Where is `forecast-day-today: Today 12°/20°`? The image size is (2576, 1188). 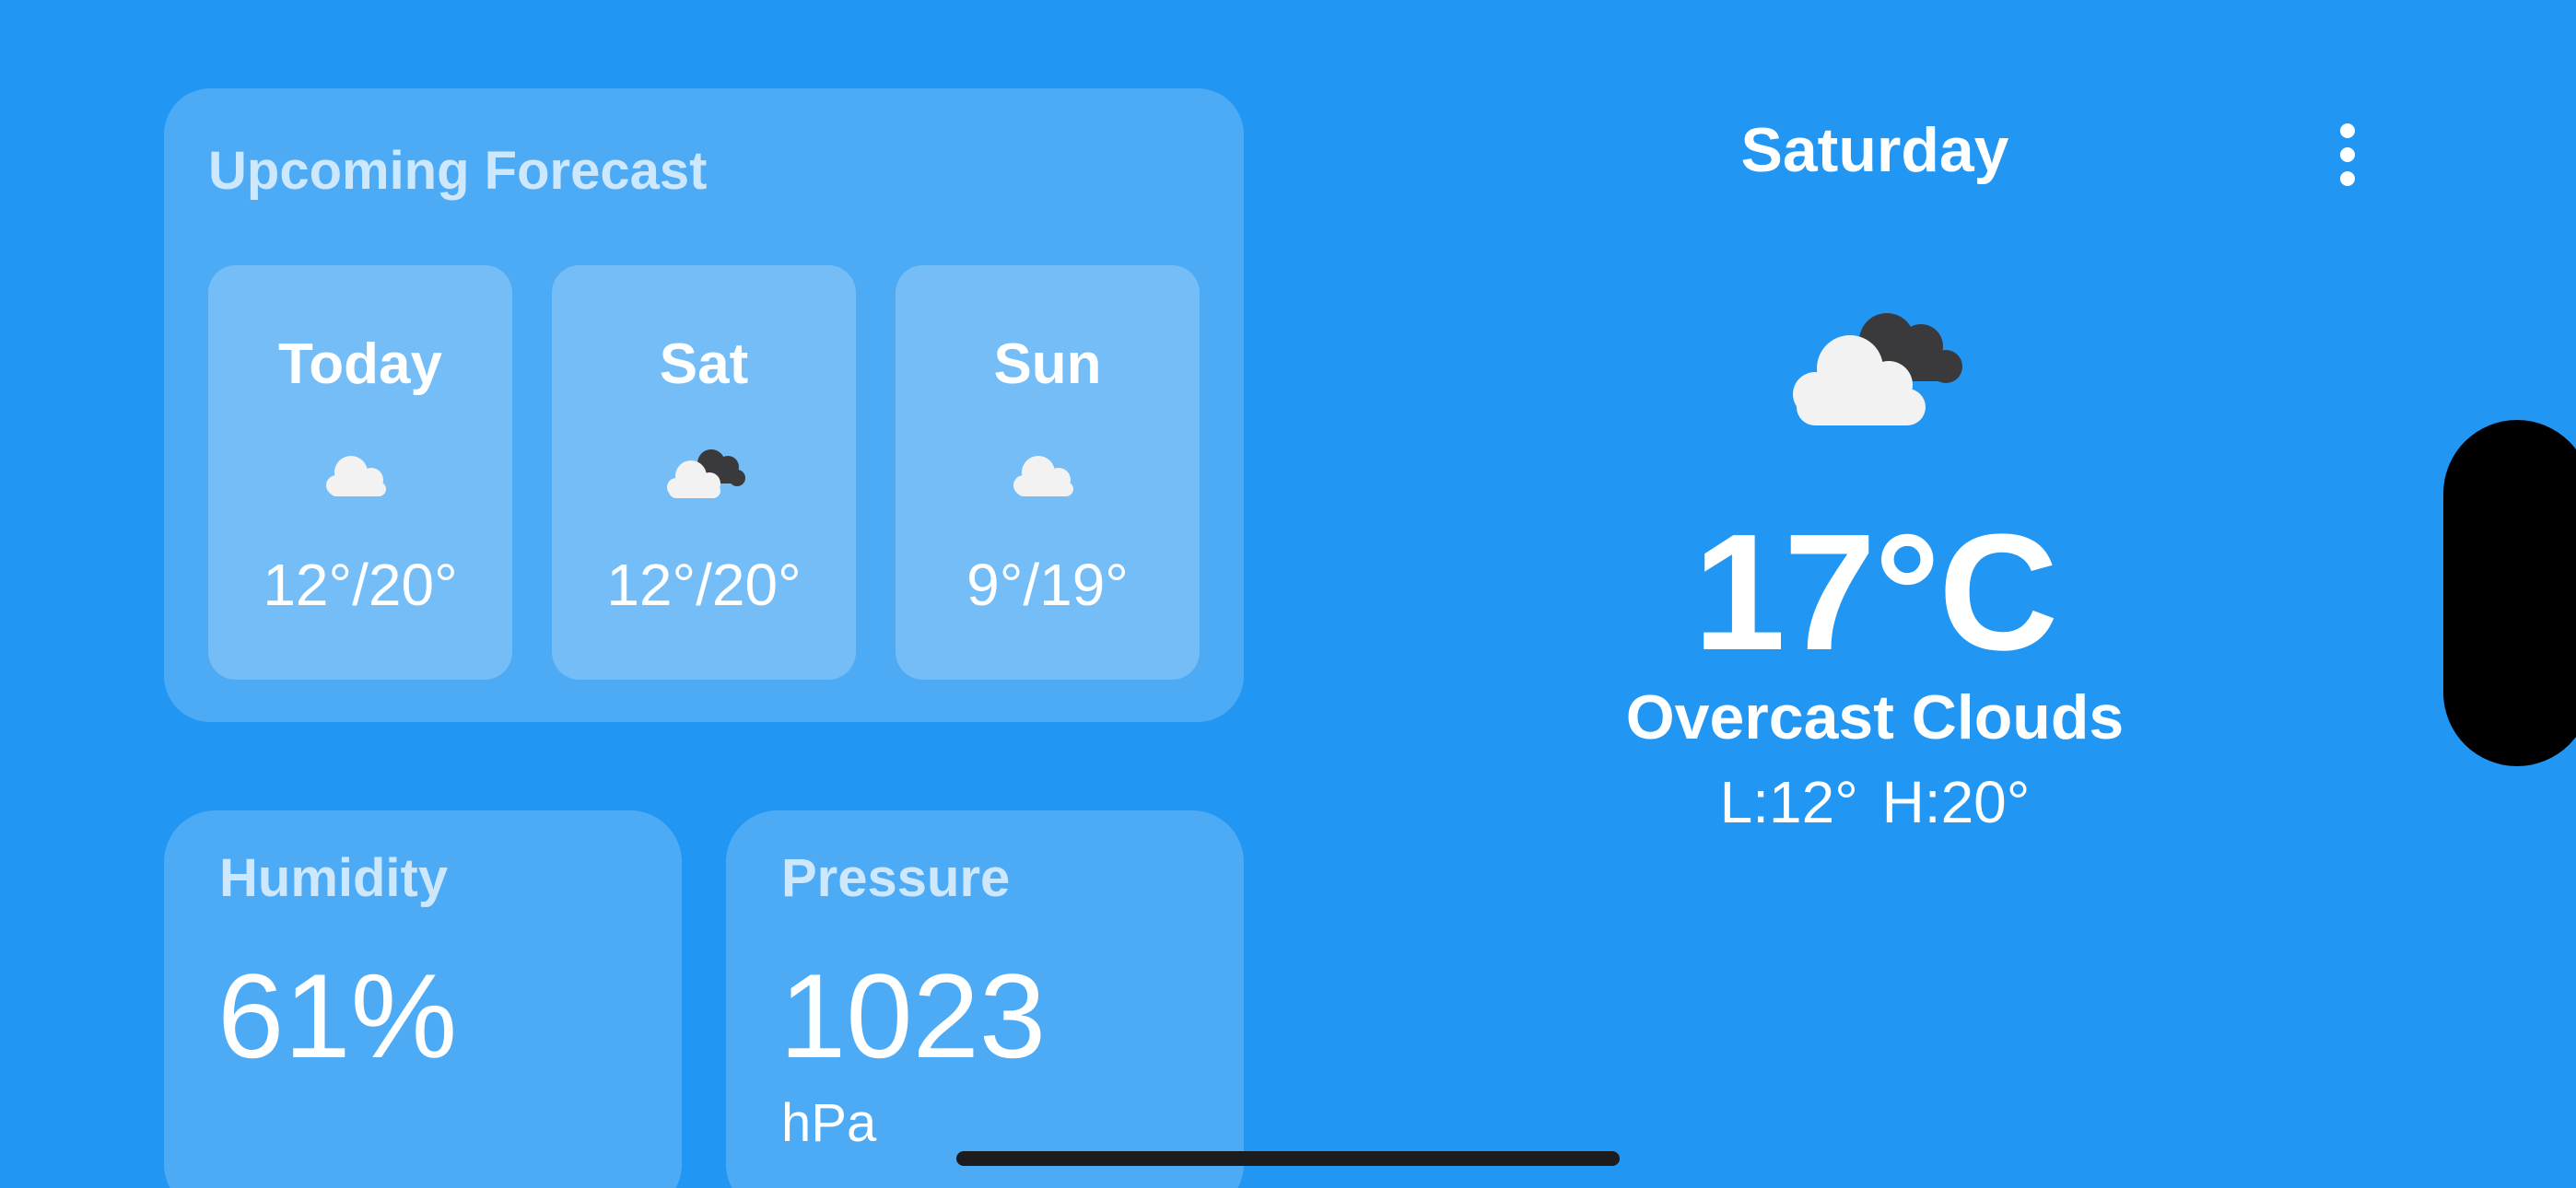
forecast-day-today: Today 12°/20° is located at coordinates (360, 473).